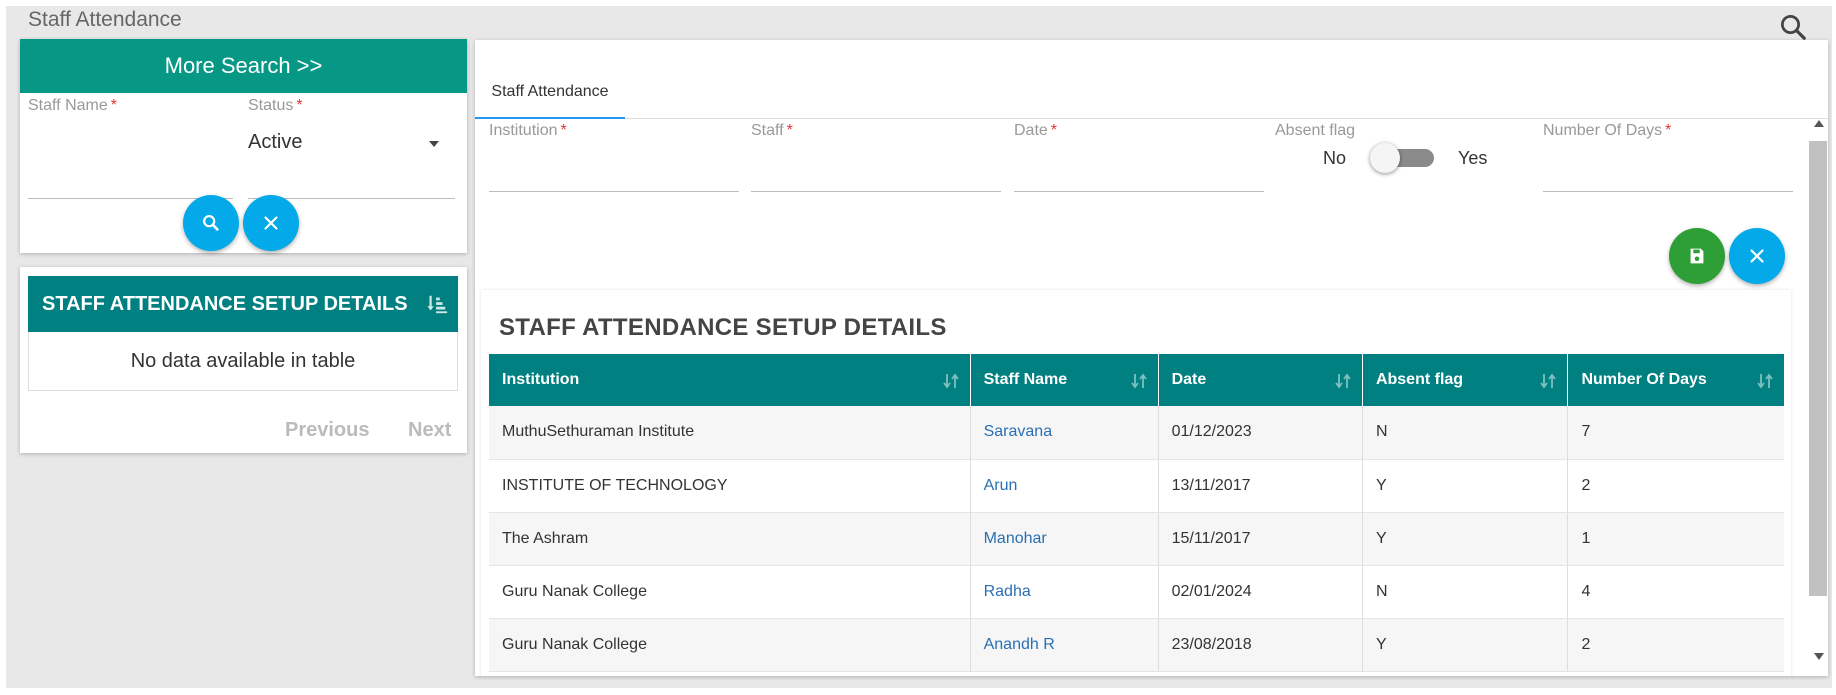  Describe the element at coordinates (1064, 592) in the screenshot. I see `cell-staff-name-link: Radha` at that location.